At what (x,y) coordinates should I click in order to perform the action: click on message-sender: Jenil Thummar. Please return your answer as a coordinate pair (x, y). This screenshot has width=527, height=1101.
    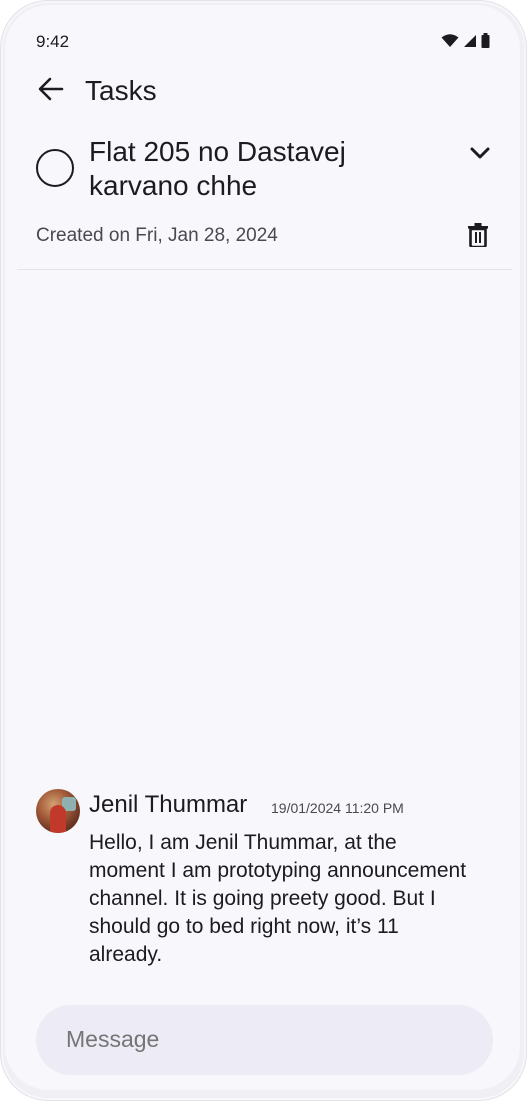
    Looking at the image, I should click on (168, 804).